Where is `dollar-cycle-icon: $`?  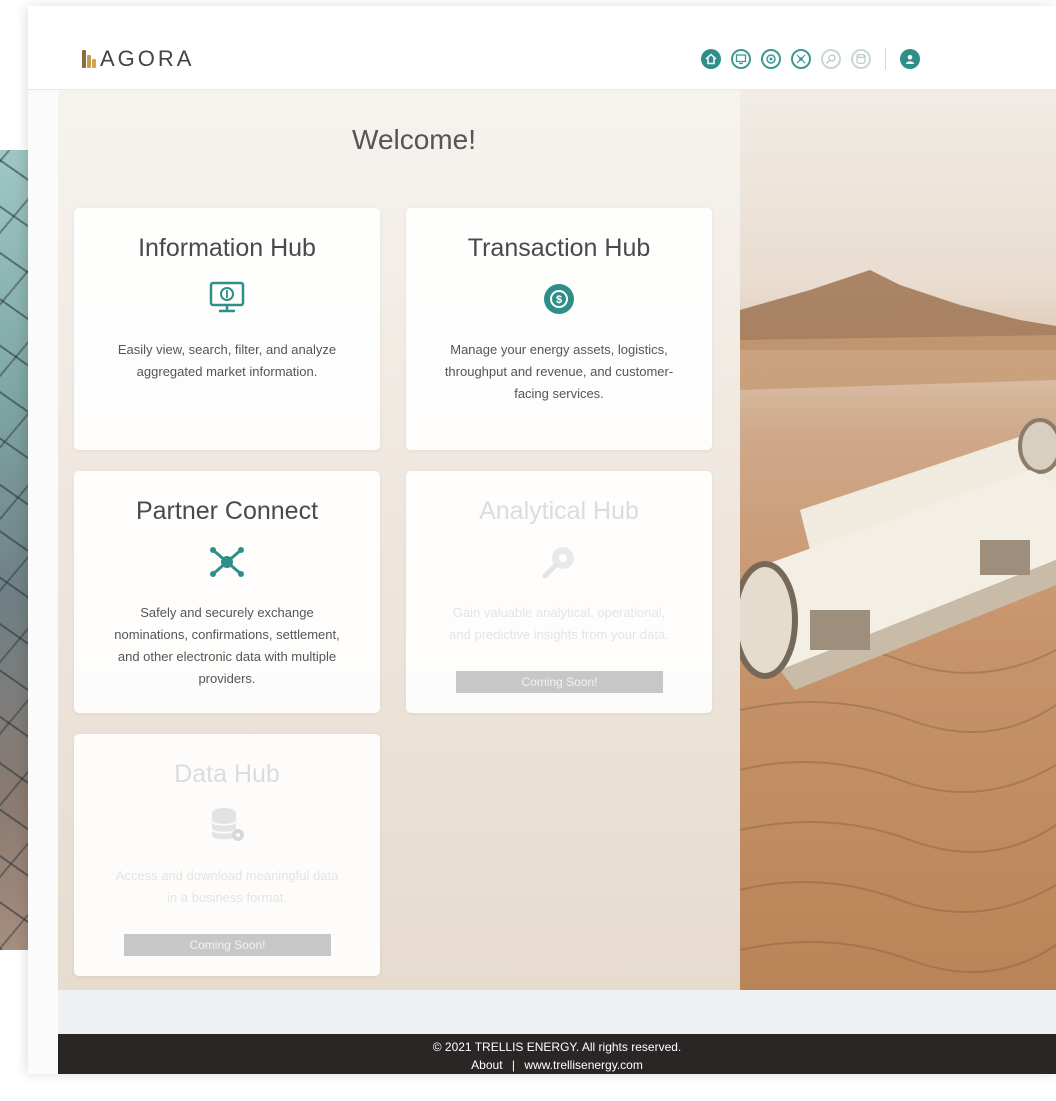
dollar-cycle-icon: $ is located at coordinates (559, 299).